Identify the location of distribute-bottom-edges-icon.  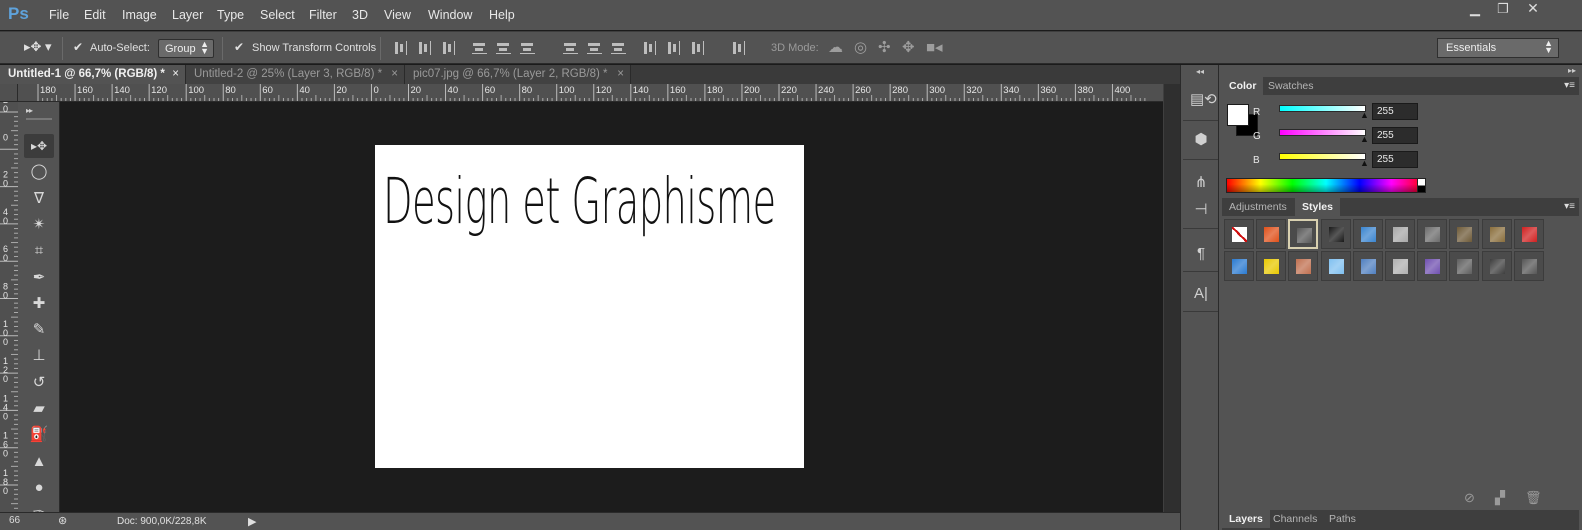
(618, 48).